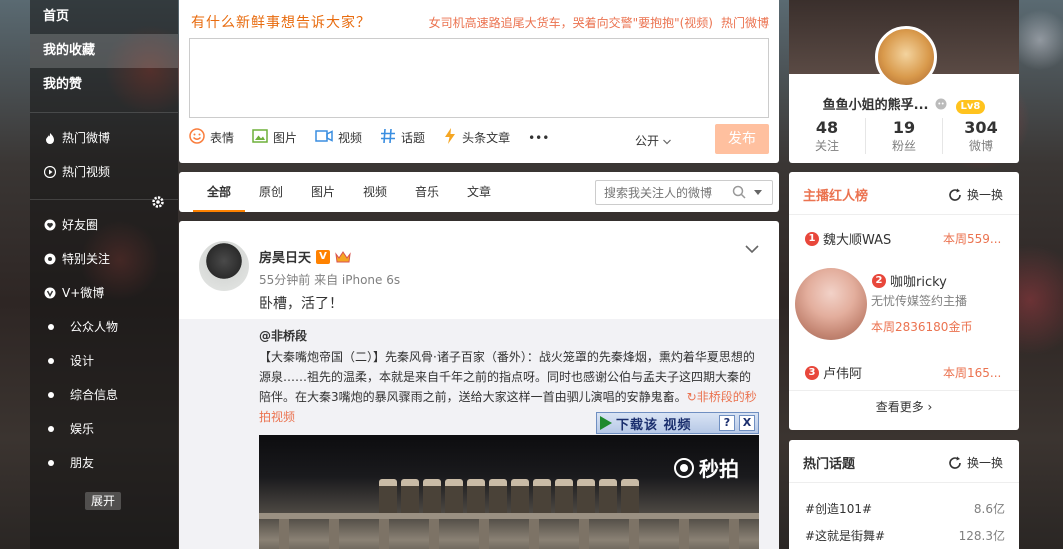 The image size is (1063, 549). I want to click on ranking-item: 3 卢伟阿, so click(833, 372).